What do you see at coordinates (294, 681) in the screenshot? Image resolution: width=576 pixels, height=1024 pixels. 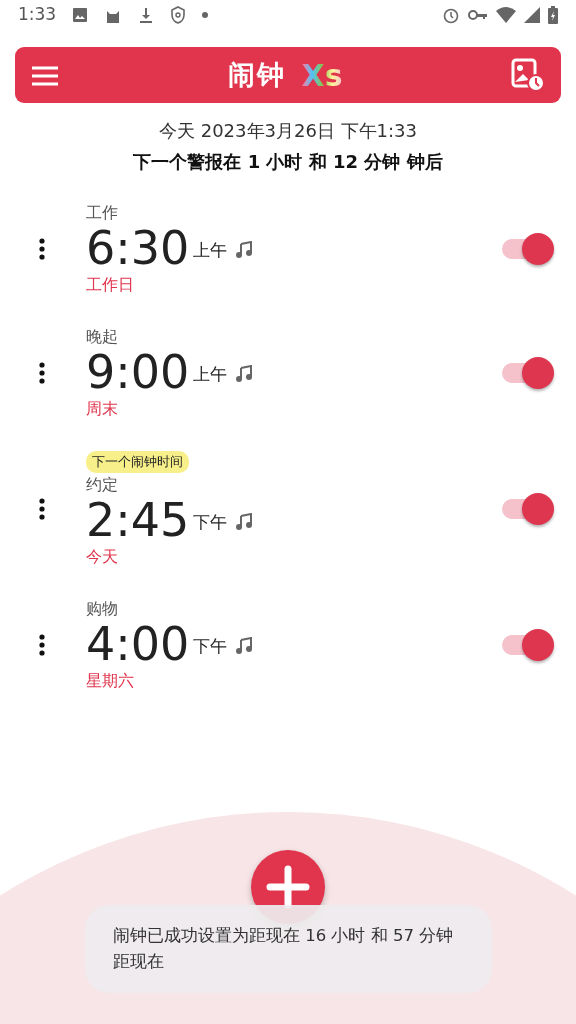 I see `alarm-days: 星期六` at bounding box center [294, 681].